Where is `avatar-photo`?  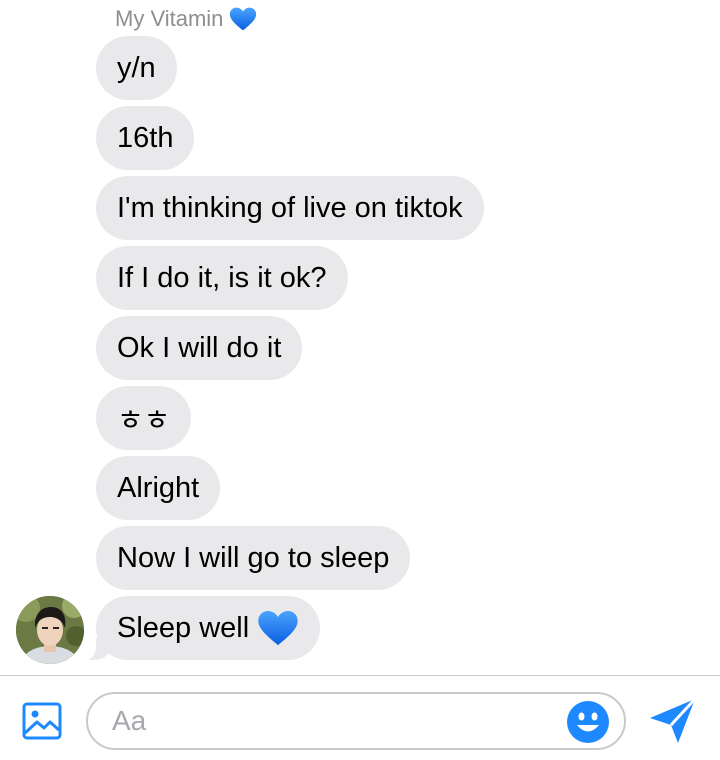 avatar-photo is located at coordinates (50, 630).